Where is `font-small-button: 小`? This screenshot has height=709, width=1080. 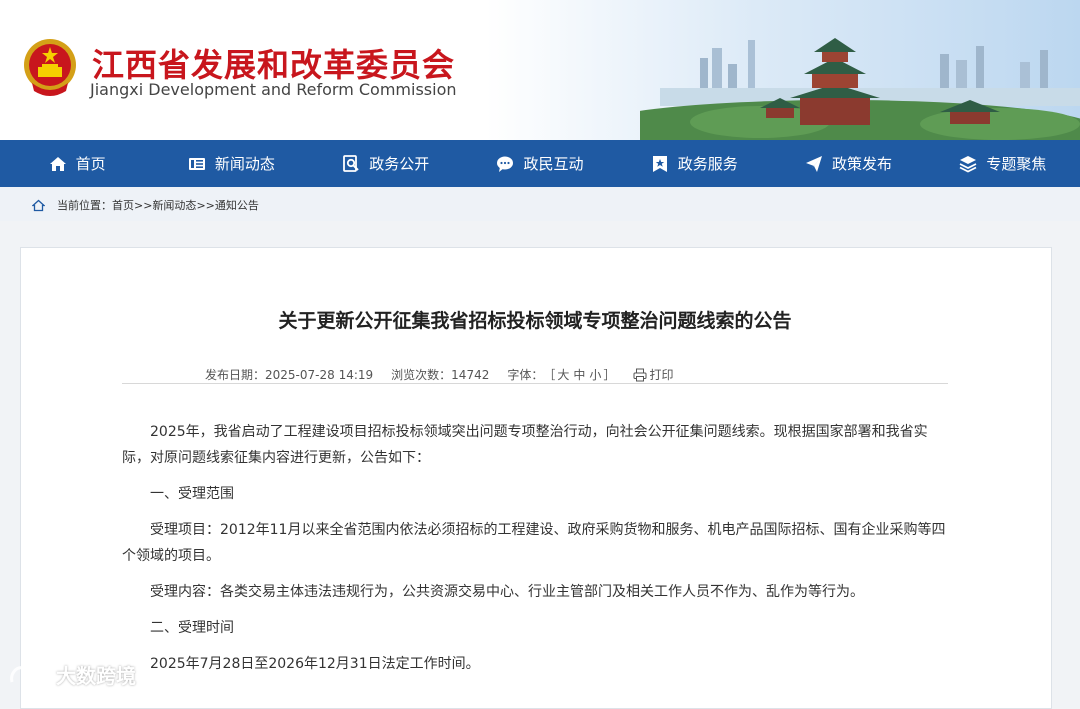 font-small-button: 小 is located at coordinates (595, 375).